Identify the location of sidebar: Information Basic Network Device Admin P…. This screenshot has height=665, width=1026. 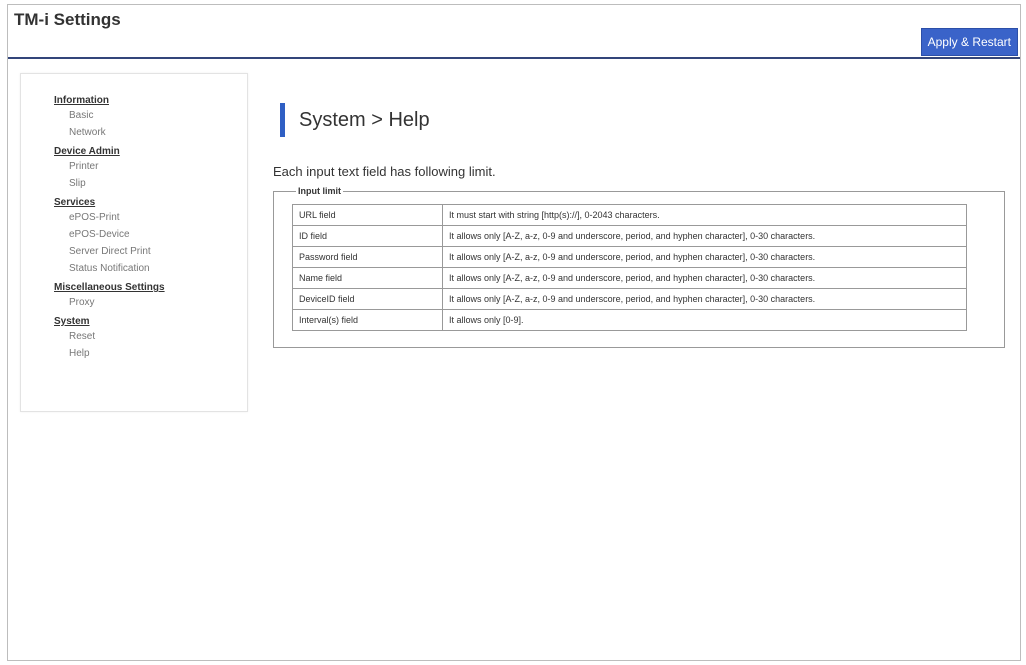
(134, 242).